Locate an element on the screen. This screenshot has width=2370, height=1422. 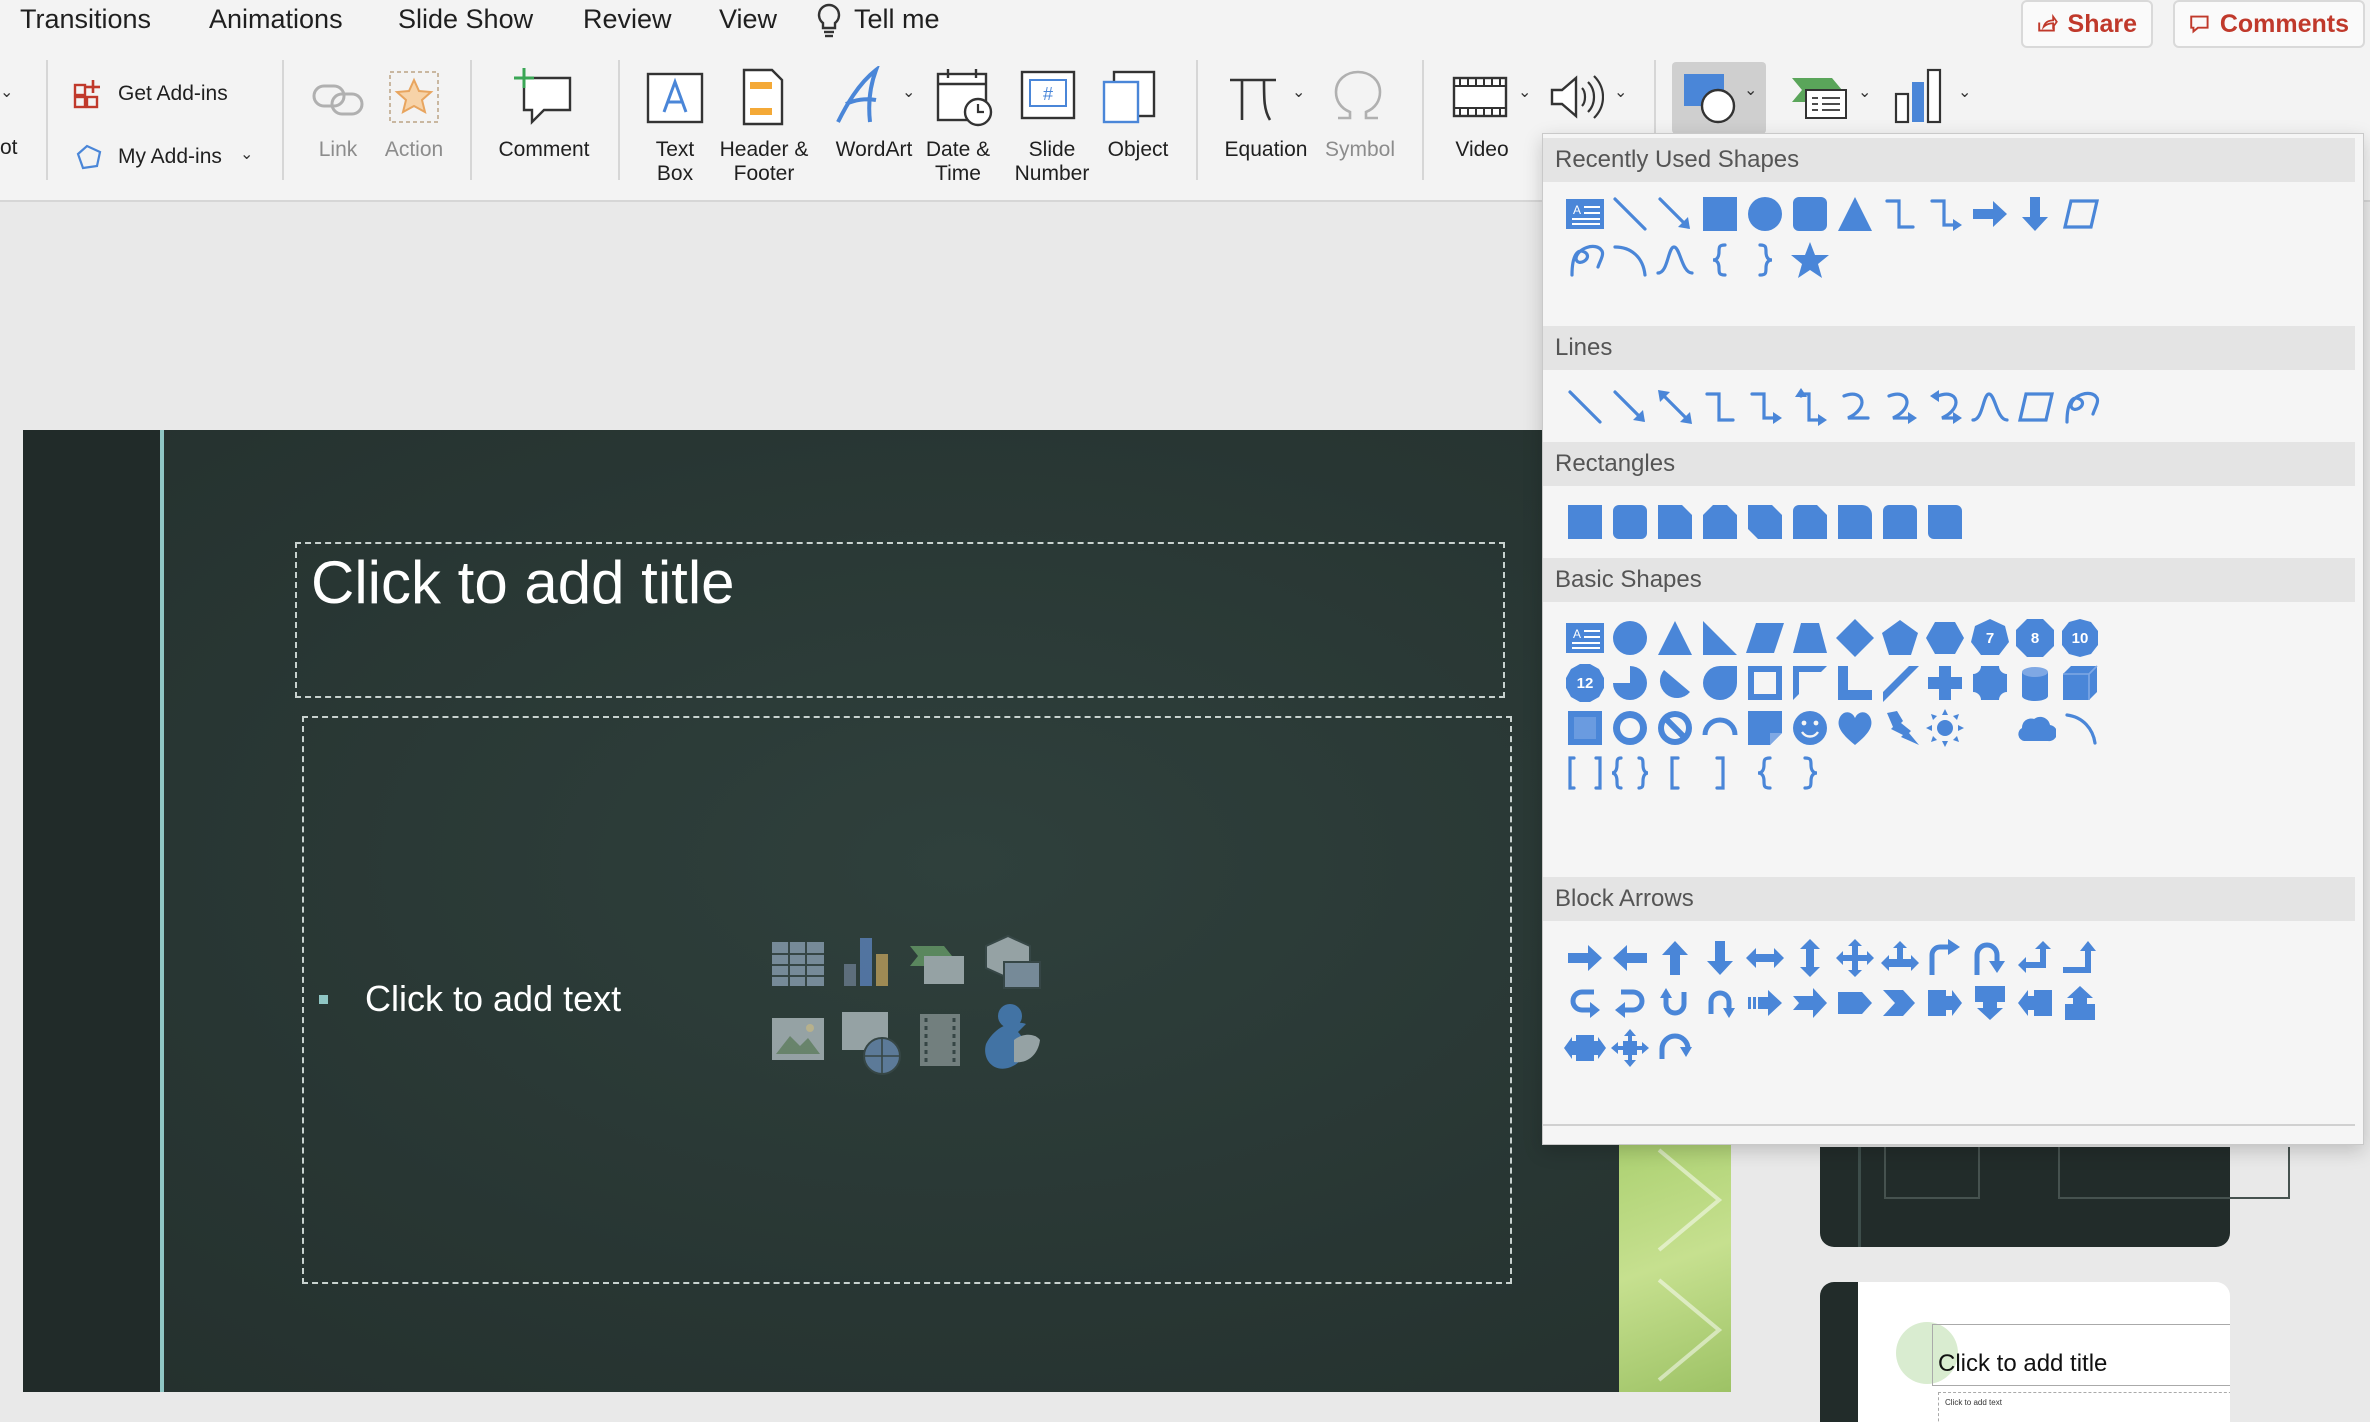
text-box-label-1: Text is located at coordinates (675, 150).